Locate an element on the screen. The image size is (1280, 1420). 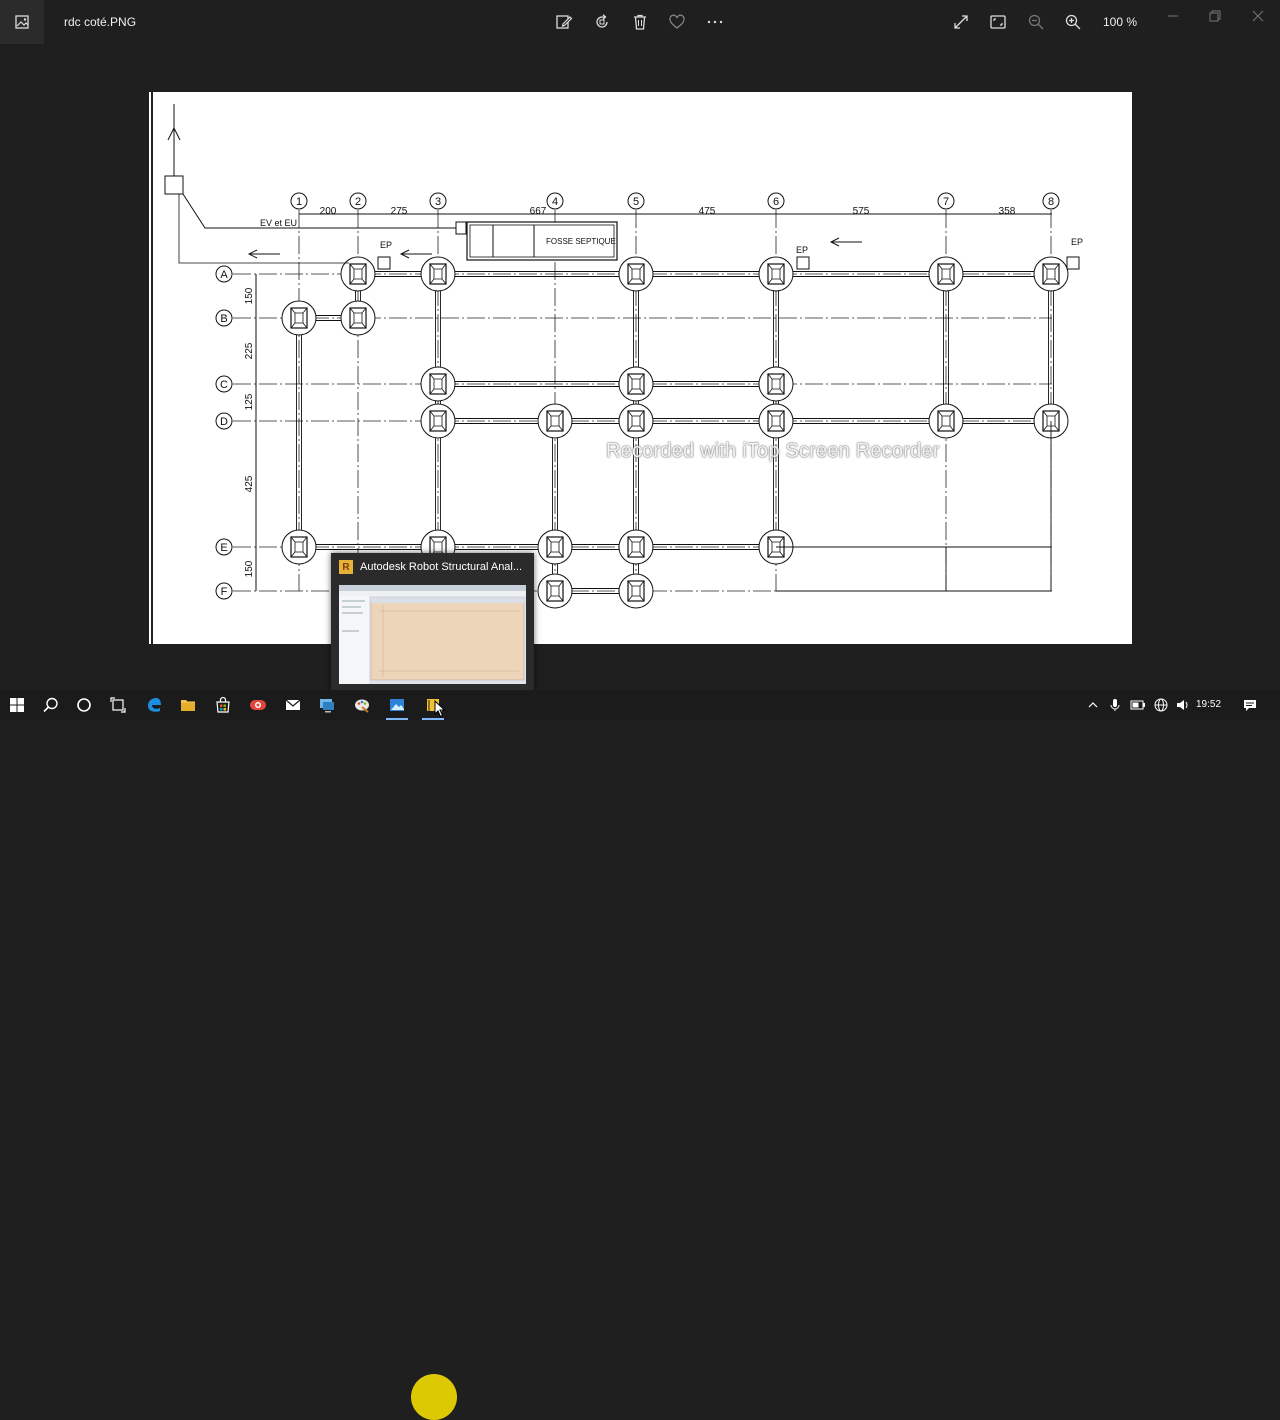
more-icon is located at coordinates (715, 22).